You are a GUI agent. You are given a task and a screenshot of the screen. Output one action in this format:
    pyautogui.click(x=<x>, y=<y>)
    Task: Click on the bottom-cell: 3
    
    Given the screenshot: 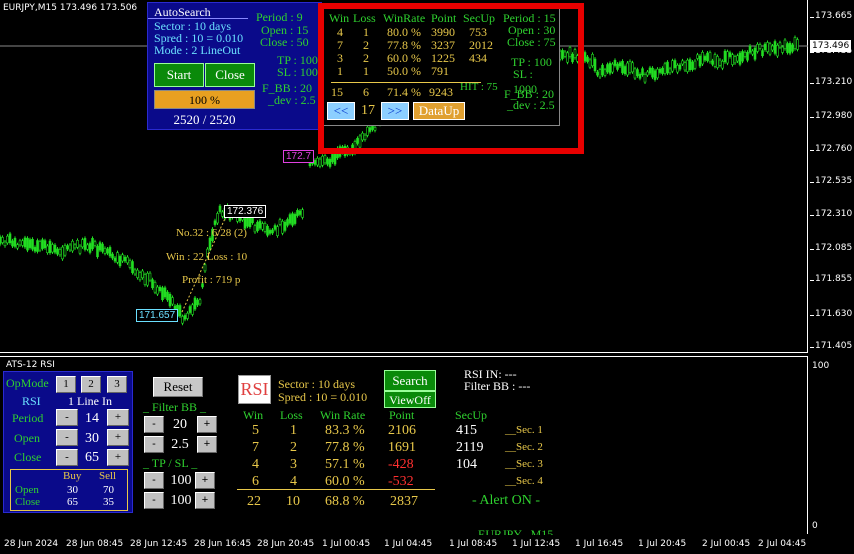 What is the action you would take?
    pyautogui.click(x=293, y=464)
    